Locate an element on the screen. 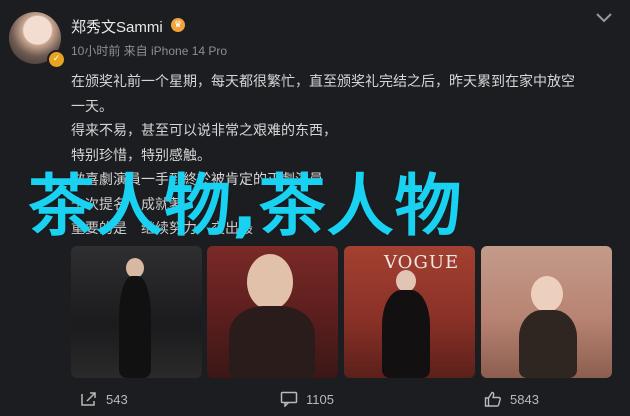 This screenshot has height=416, width=630. chevron-down-icon is located at coordinates (604, 18).